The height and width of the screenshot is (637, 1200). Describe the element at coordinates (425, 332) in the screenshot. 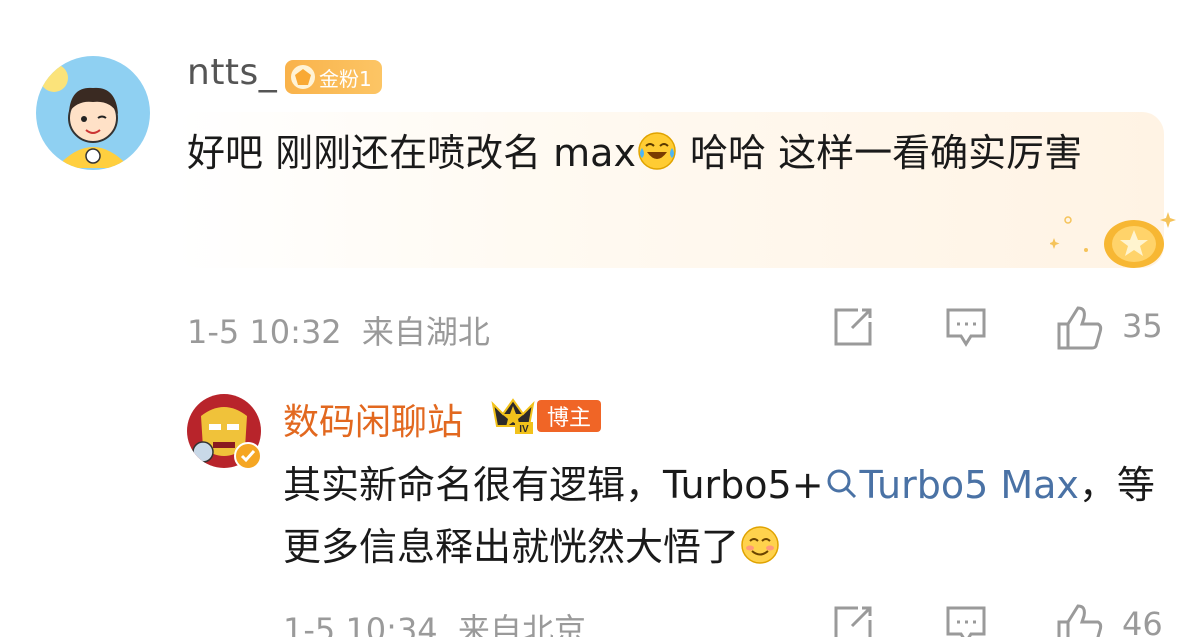

I see `comment-location: 来自湖北` at that location.